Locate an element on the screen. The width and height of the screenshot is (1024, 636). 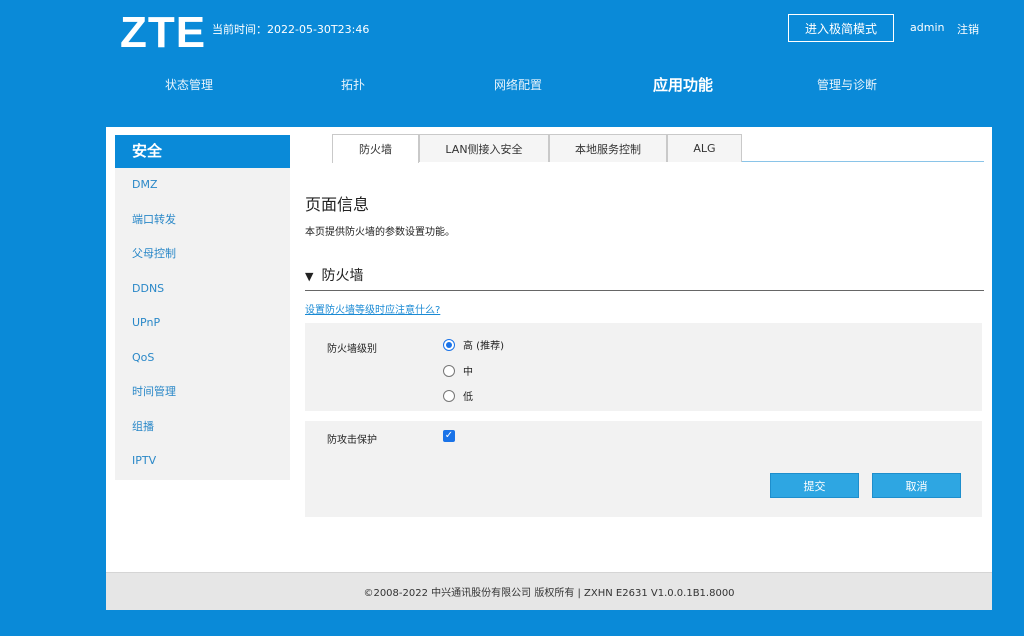
tab-bar: 防火墙 LAN侧接入安全 本地服务控制 ALG is located at coordinates (658, 148).